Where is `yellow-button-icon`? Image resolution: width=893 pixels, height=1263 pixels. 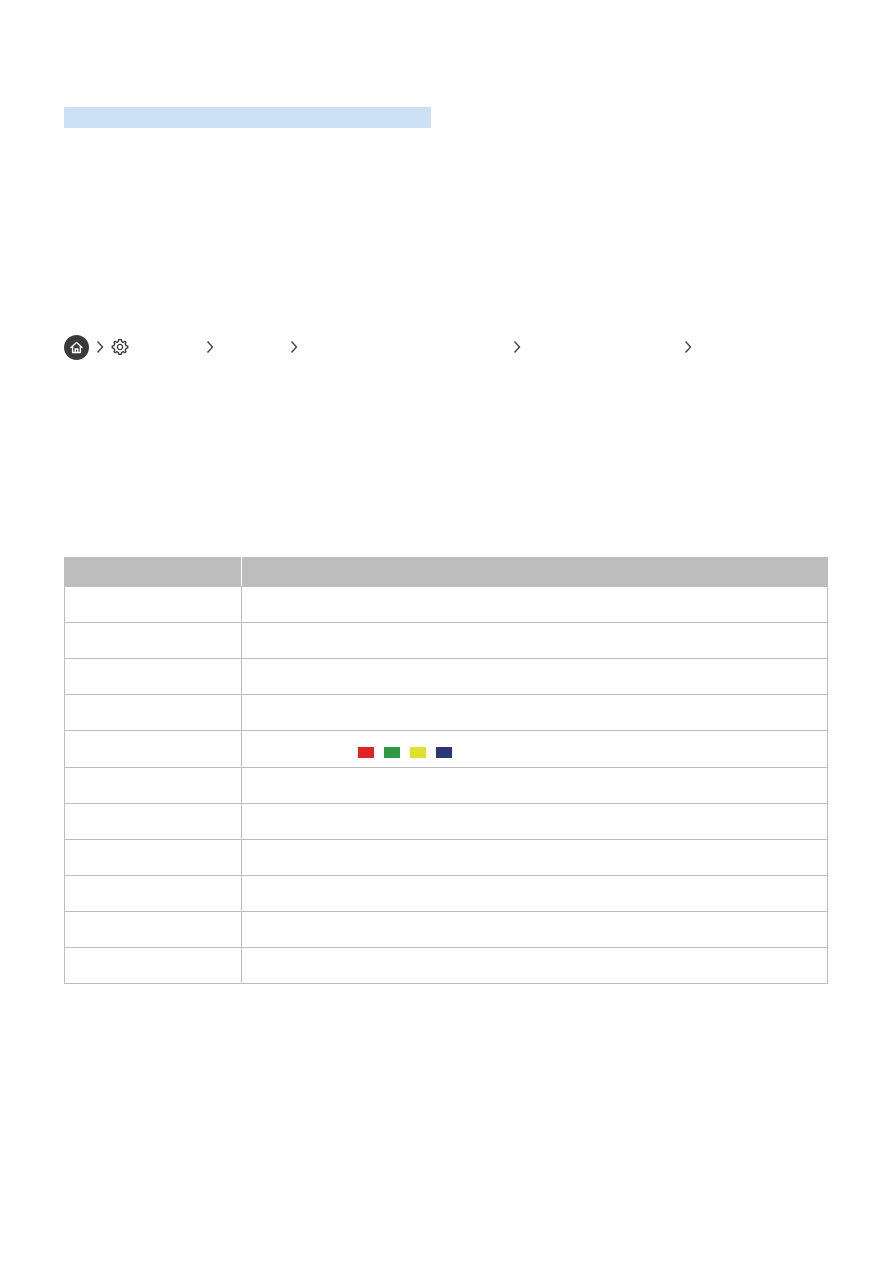
yellow-button-icon is located at coordinates (418, 753).